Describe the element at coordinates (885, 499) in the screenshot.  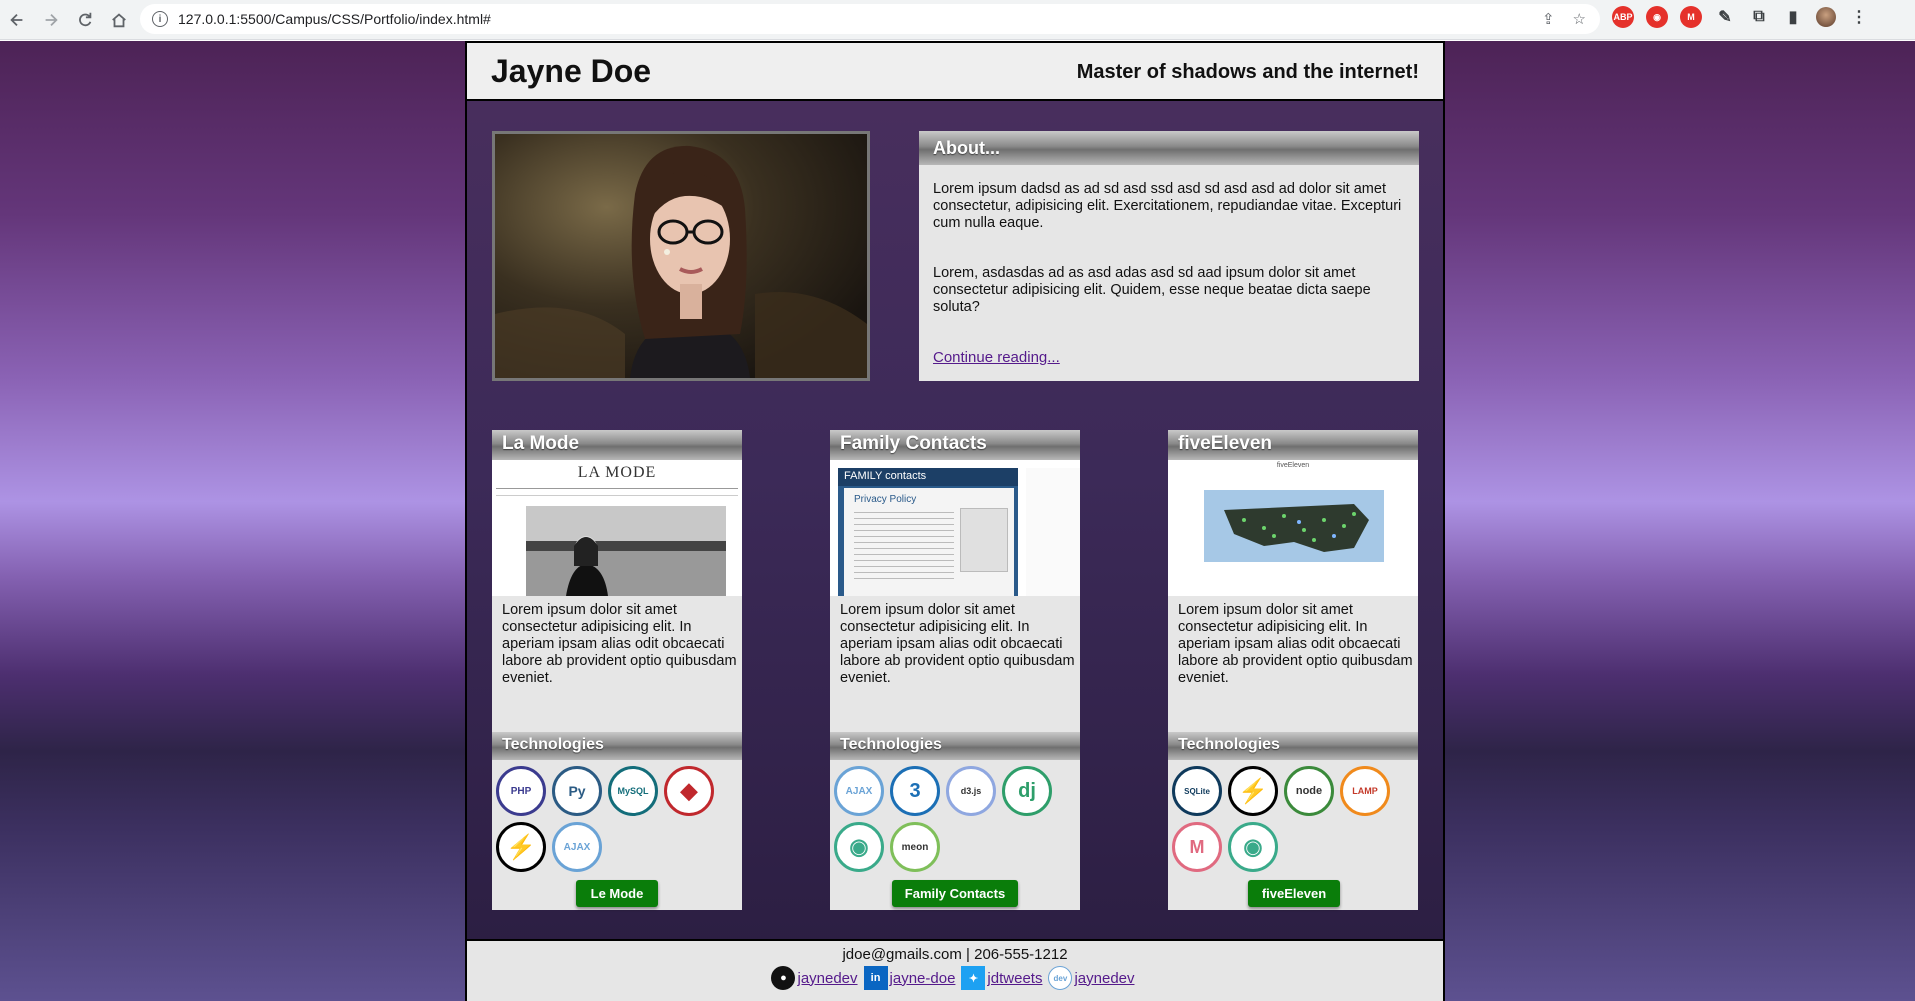
I see `screenshot-title: Privacy Policy` at that location.